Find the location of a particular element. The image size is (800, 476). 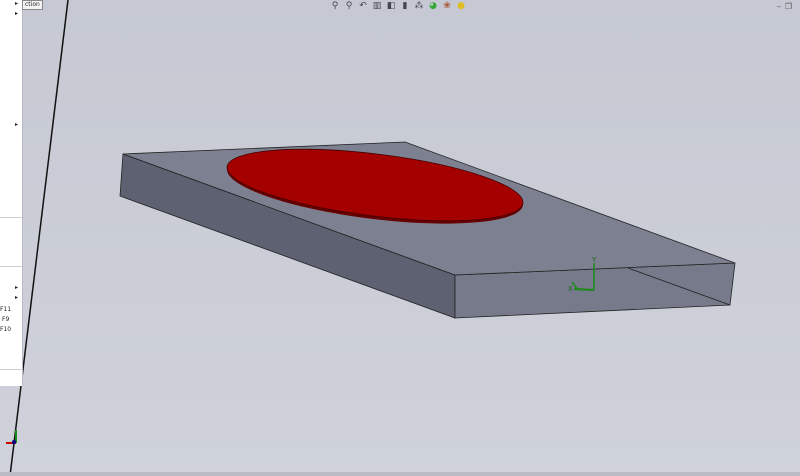

shortcut-label: F9 is located at coordinates (6, 319).